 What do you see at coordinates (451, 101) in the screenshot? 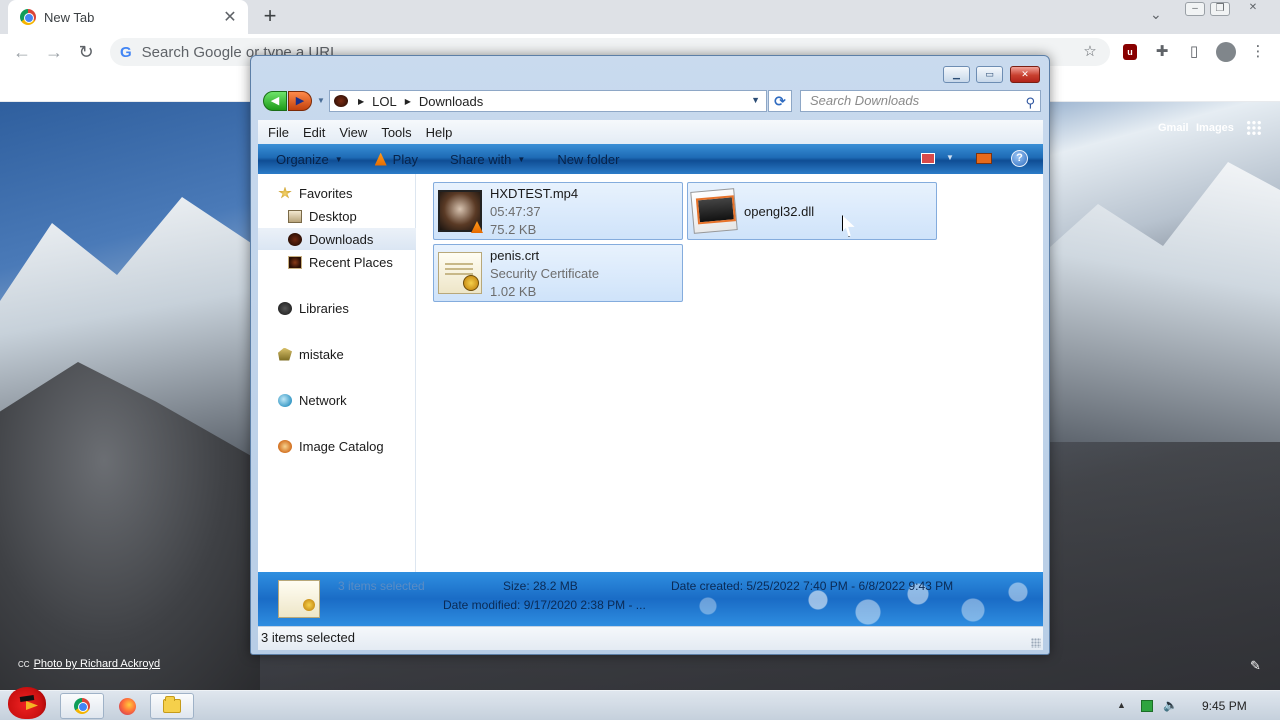
I see `breadcrumb-downloads: Downloads` at bounding box center [451, 101].